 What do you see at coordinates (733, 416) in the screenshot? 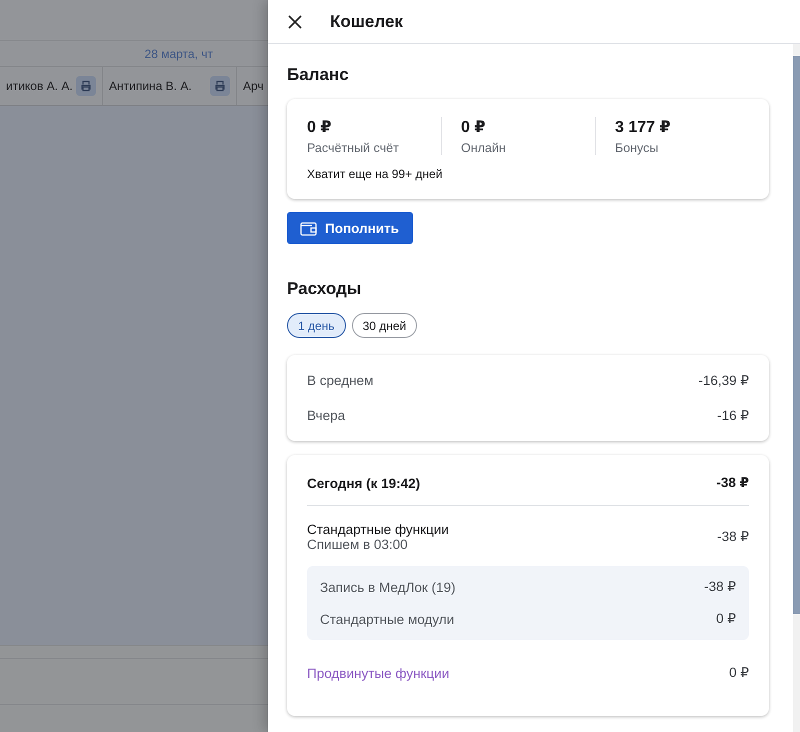
I see `summary-value: -16 ₽` at bounding box center [733, 416].